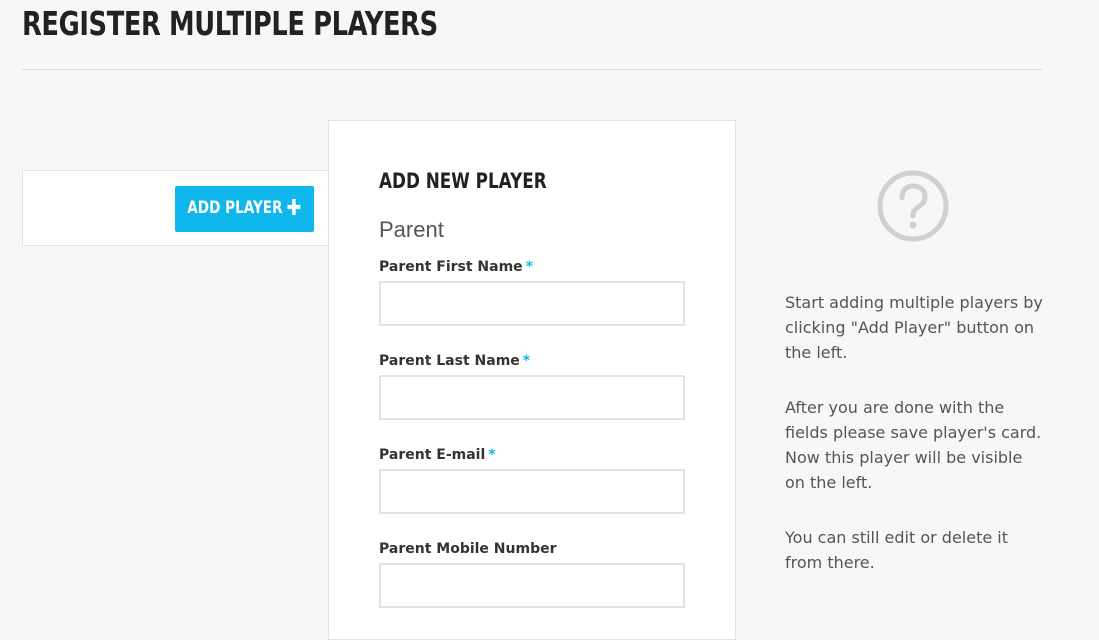  I want to click on add-player-label: ADD PLAYER, so click(235, 208).